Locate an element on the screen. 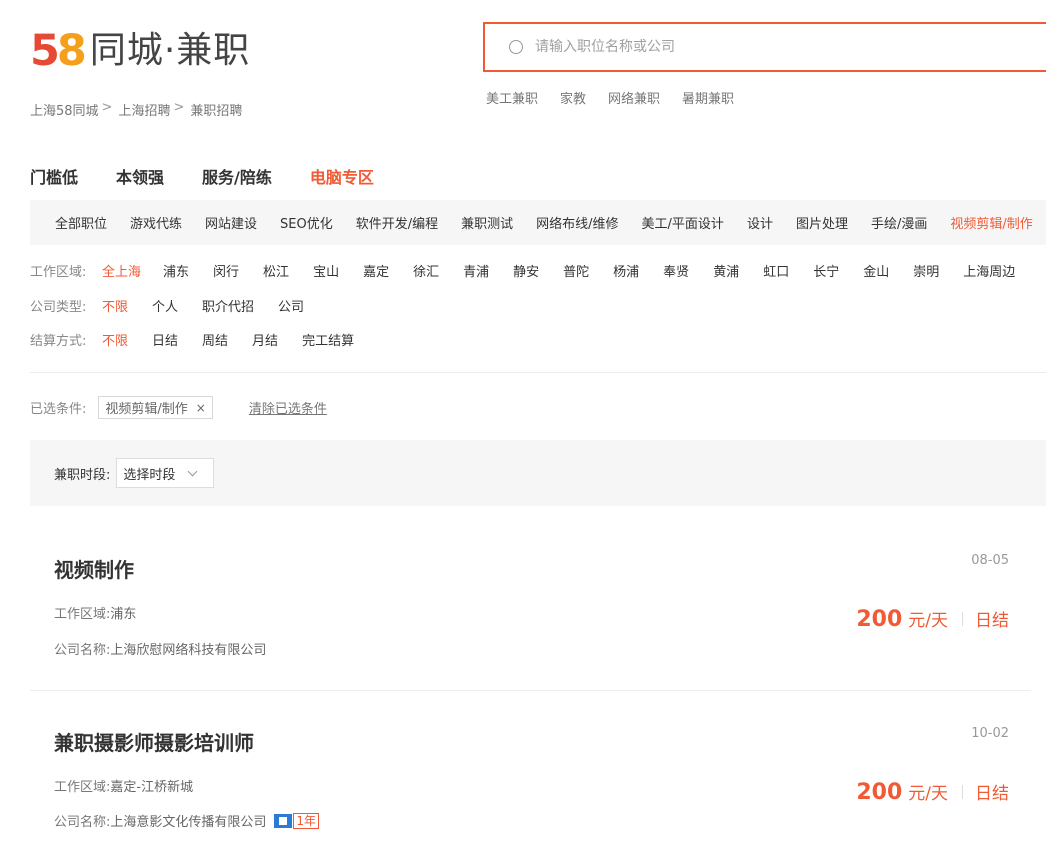  job-area: 工作区域: 浦东 is located at coordinates (95, 612).